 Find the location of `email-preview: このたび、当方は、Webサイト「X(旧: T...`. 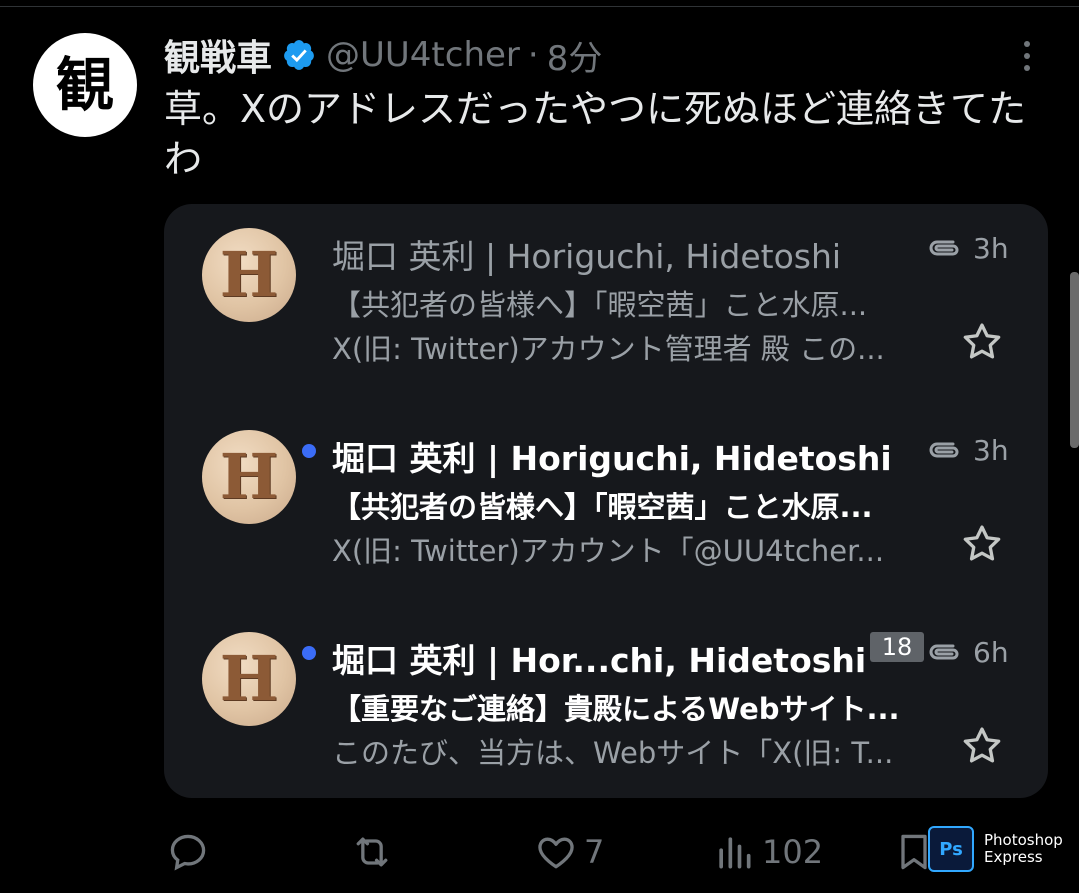

email-preview: このたび、当方は、Webサイト「X(旧: T... is located at coordinates (613, 753).